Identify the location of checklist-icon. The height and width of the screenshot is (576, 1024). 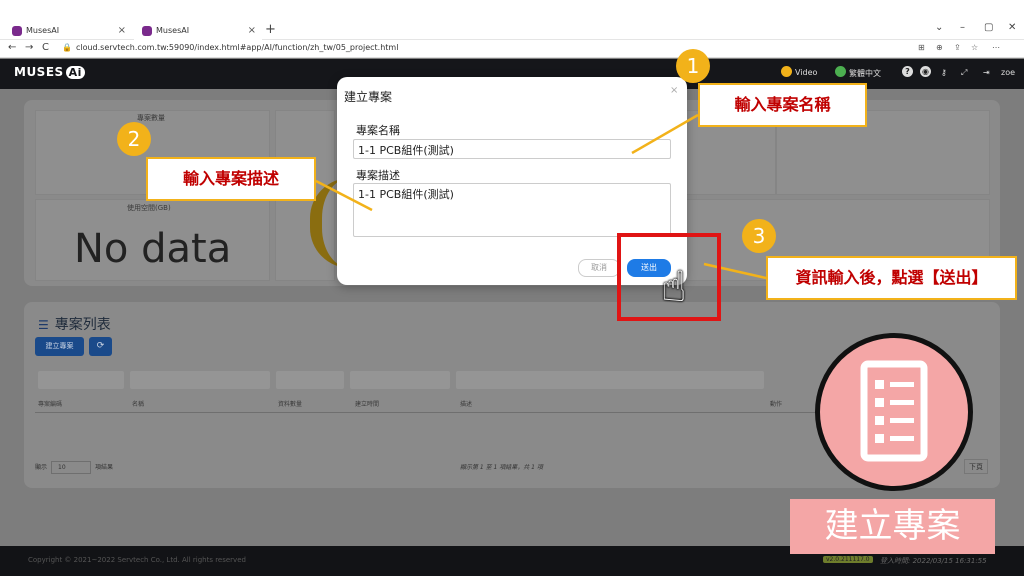
(894, 411).